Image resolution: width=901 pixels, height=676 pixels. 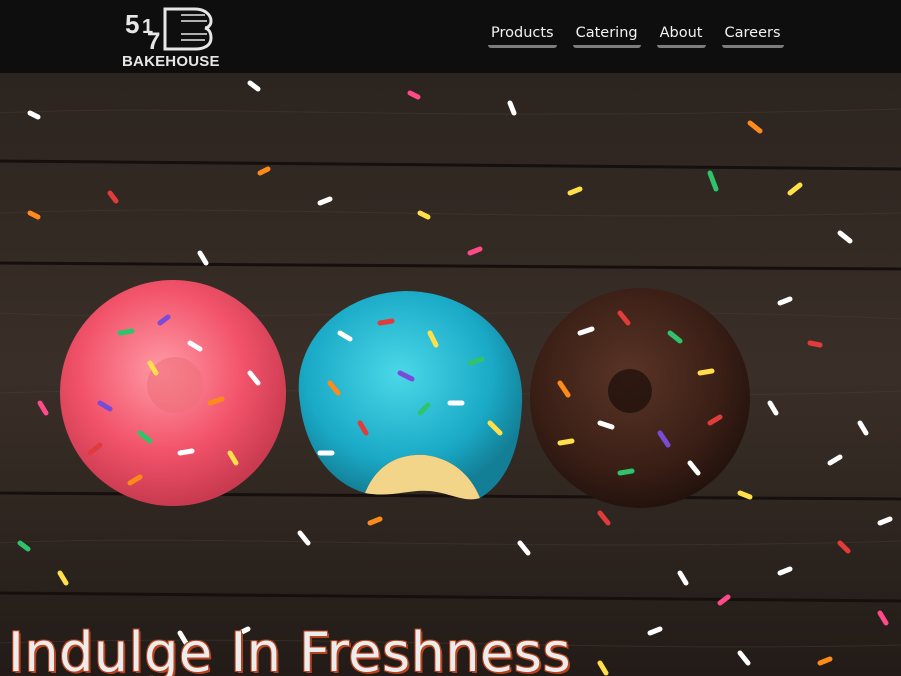 What do you see at coordinates (752, 36) in the screenshot?
I see `nav-careers: Careers` at bounding box center [752, 36].